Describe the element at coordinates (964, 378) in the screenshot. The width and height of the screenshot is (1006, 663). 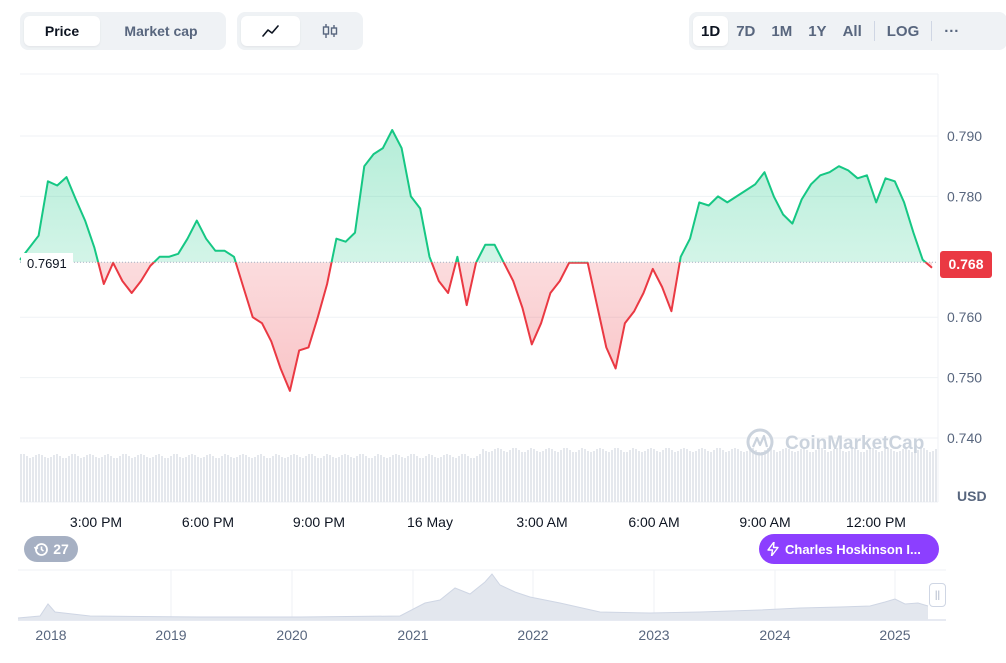
I see `y-tick-label: 0.750` at that location.